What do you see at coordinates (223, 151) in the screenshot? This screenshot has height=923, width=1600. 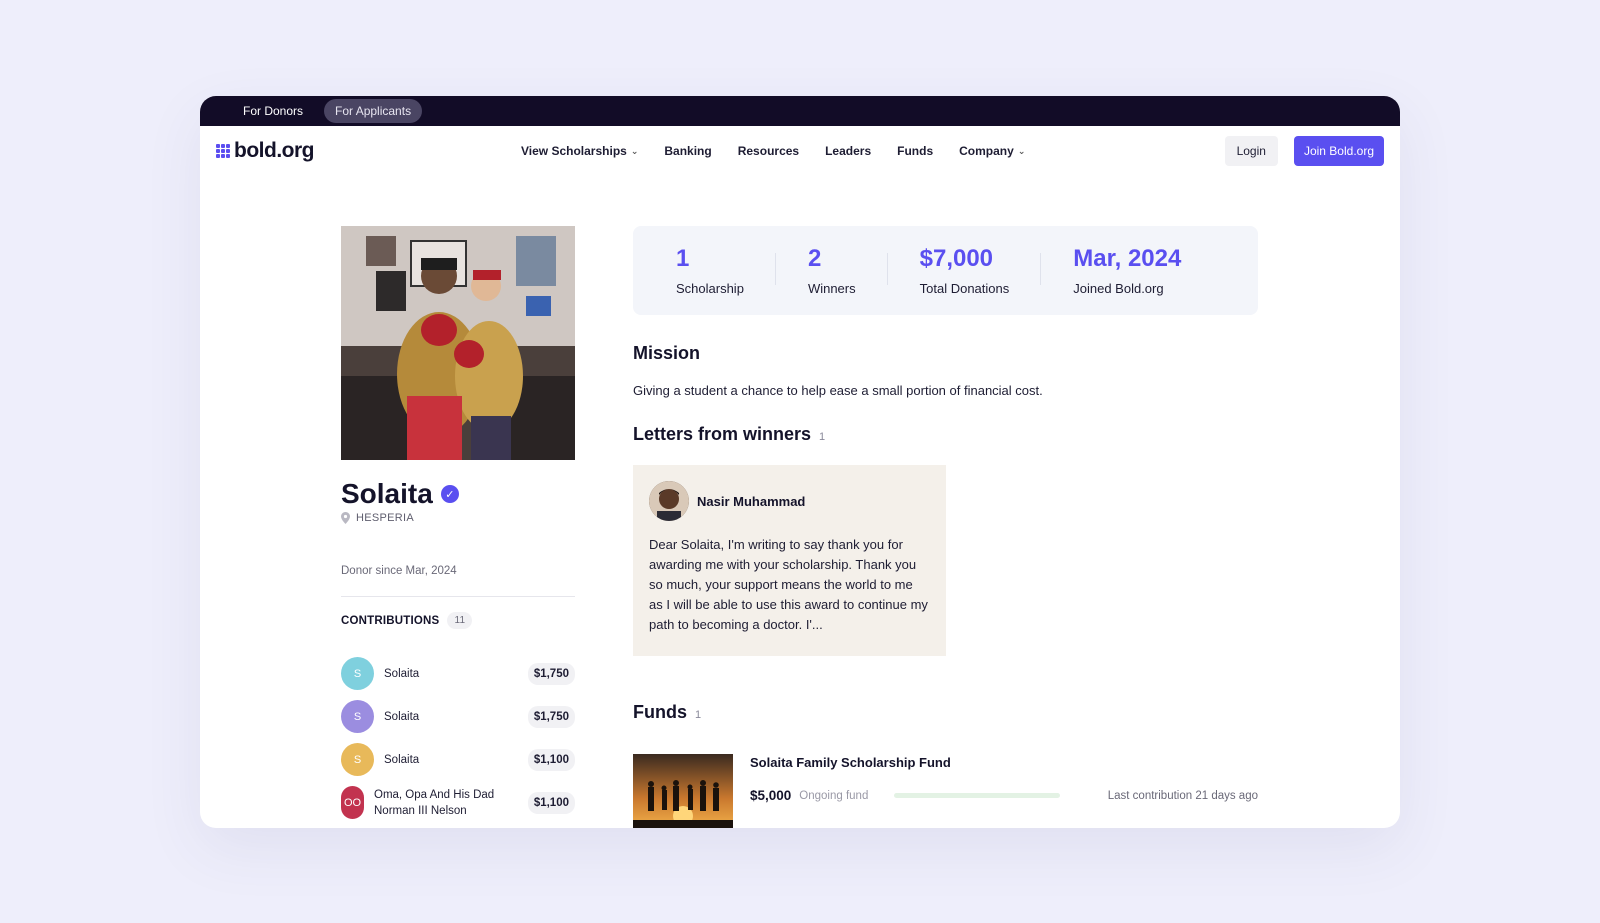 I see `logo-grid-icon` at bounding box center [223, 151].